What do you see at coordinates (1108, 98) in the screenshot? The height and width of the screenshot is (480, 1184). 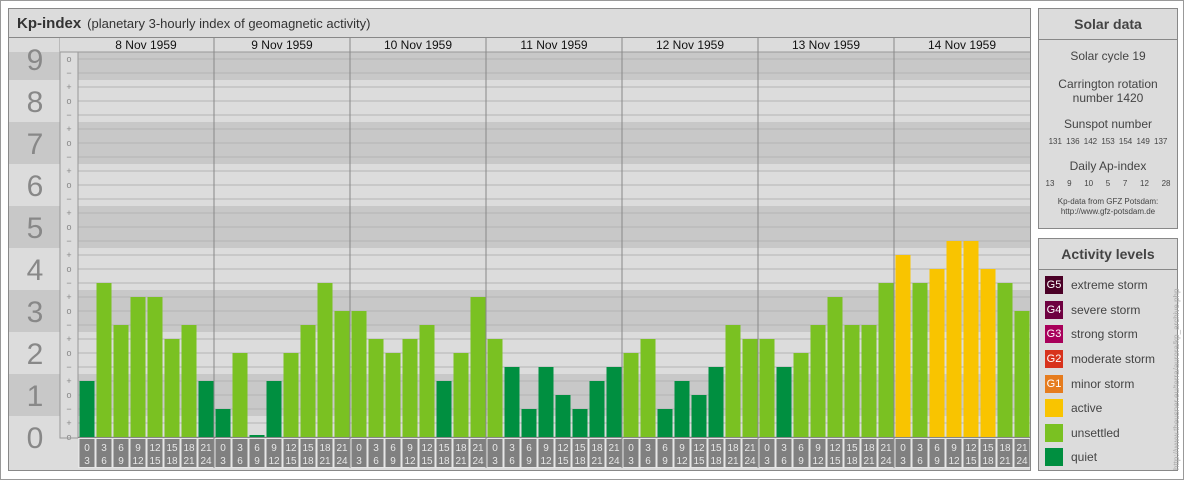 I see `carrington-line-2: number 1420` at bounding box center [1108, 98].